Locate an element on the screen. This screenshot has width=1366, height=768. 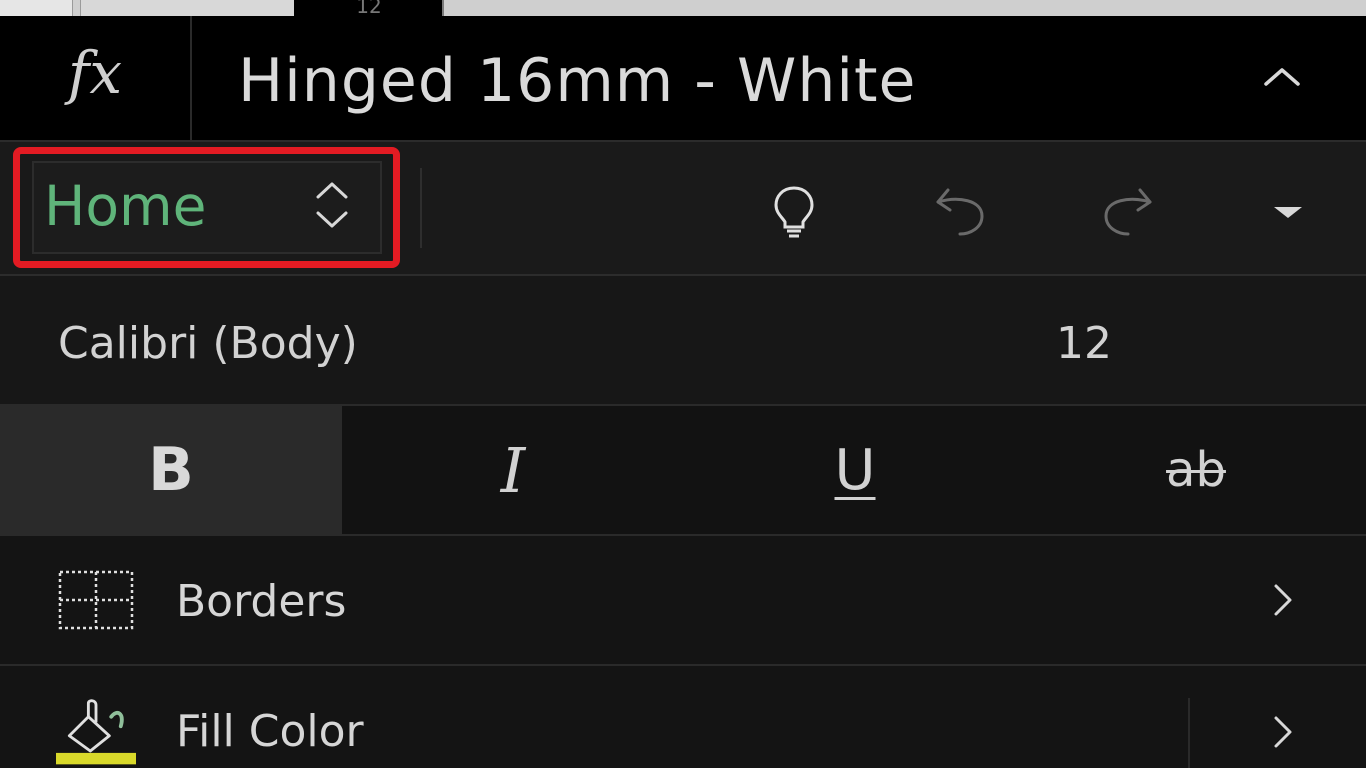
dropdown-triangle-icon is located at coordinates (1288, 212).